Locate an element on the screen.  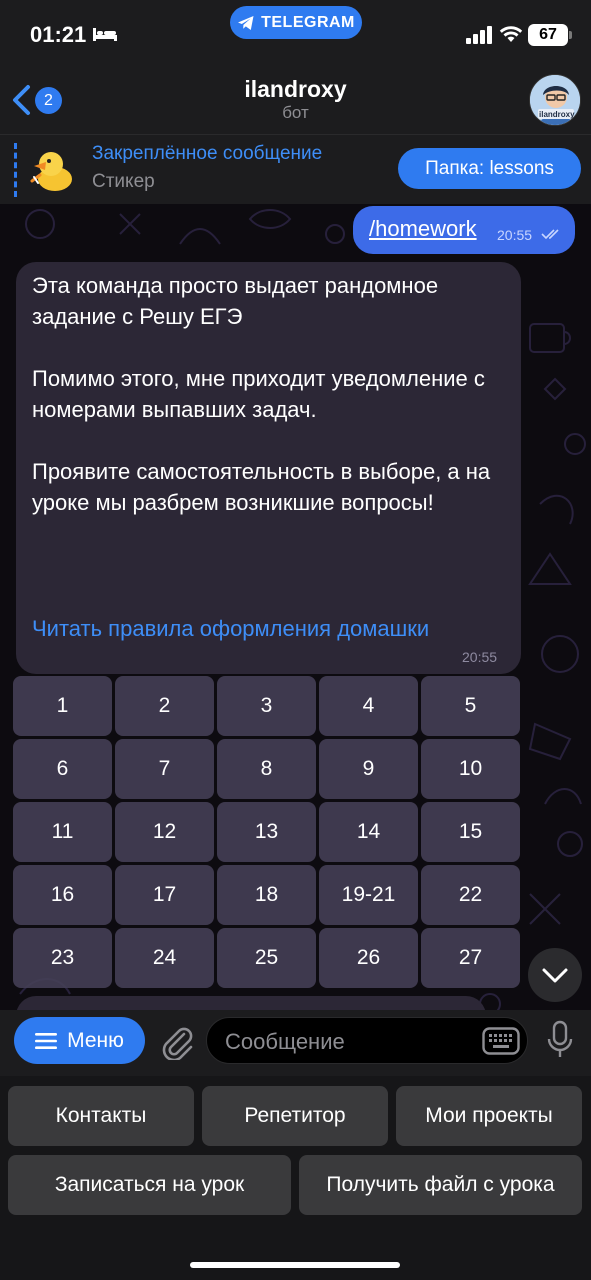
status-bar: 01:21 TELEGRAM 67 is located at coordinates (295, 31).